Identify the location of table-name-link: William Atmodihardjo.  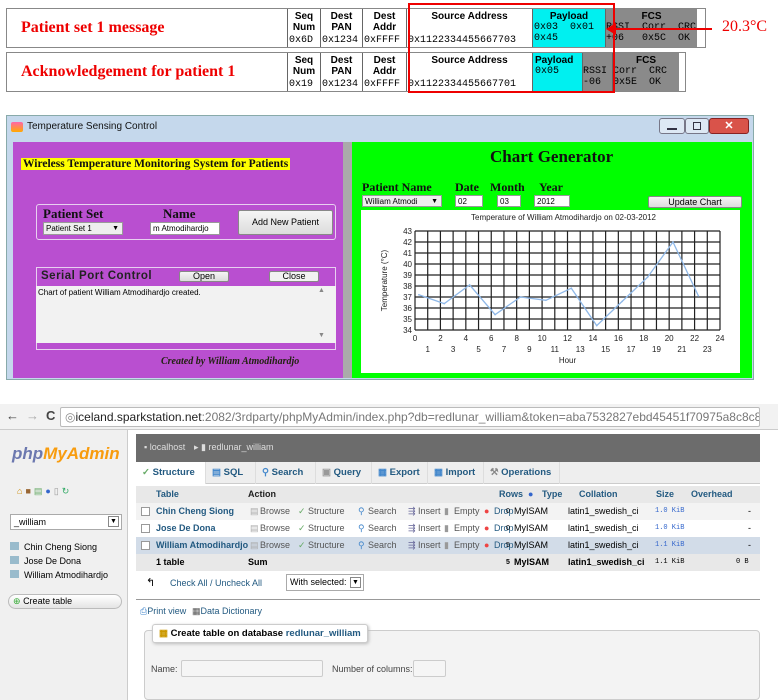
(202, 545).